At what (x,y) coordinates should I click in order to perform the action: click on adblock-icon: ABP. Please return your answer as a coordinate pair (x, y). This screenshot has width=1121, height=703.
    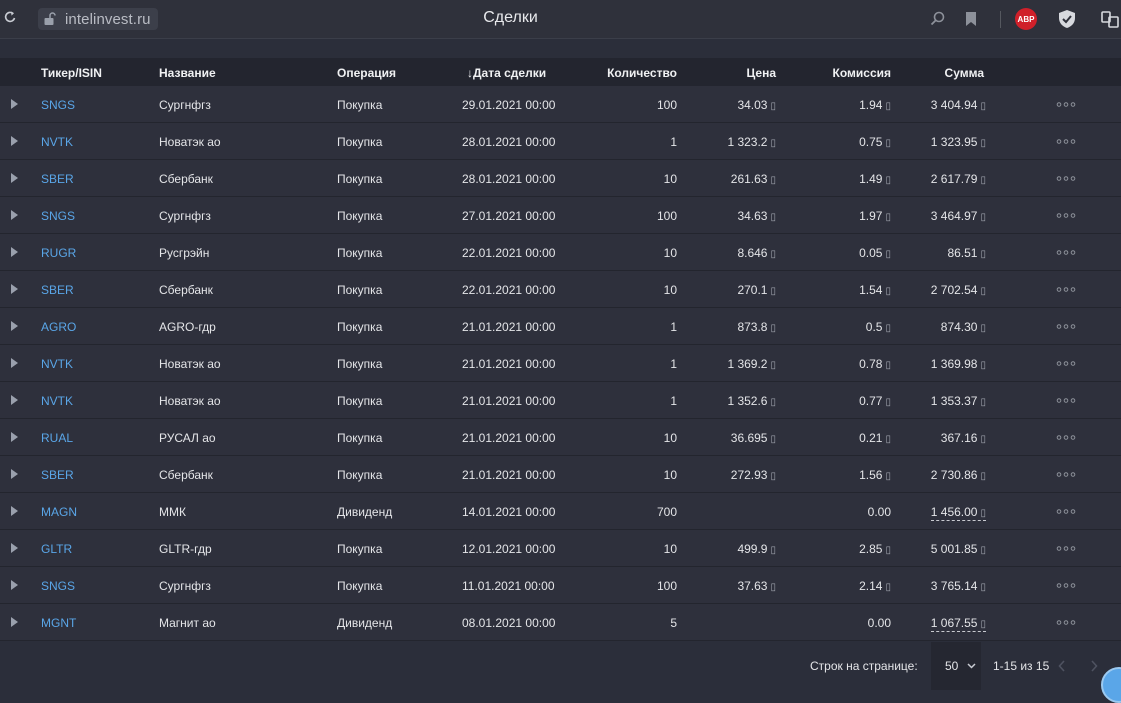
    Looking at the image, I should click on (1026, 19).